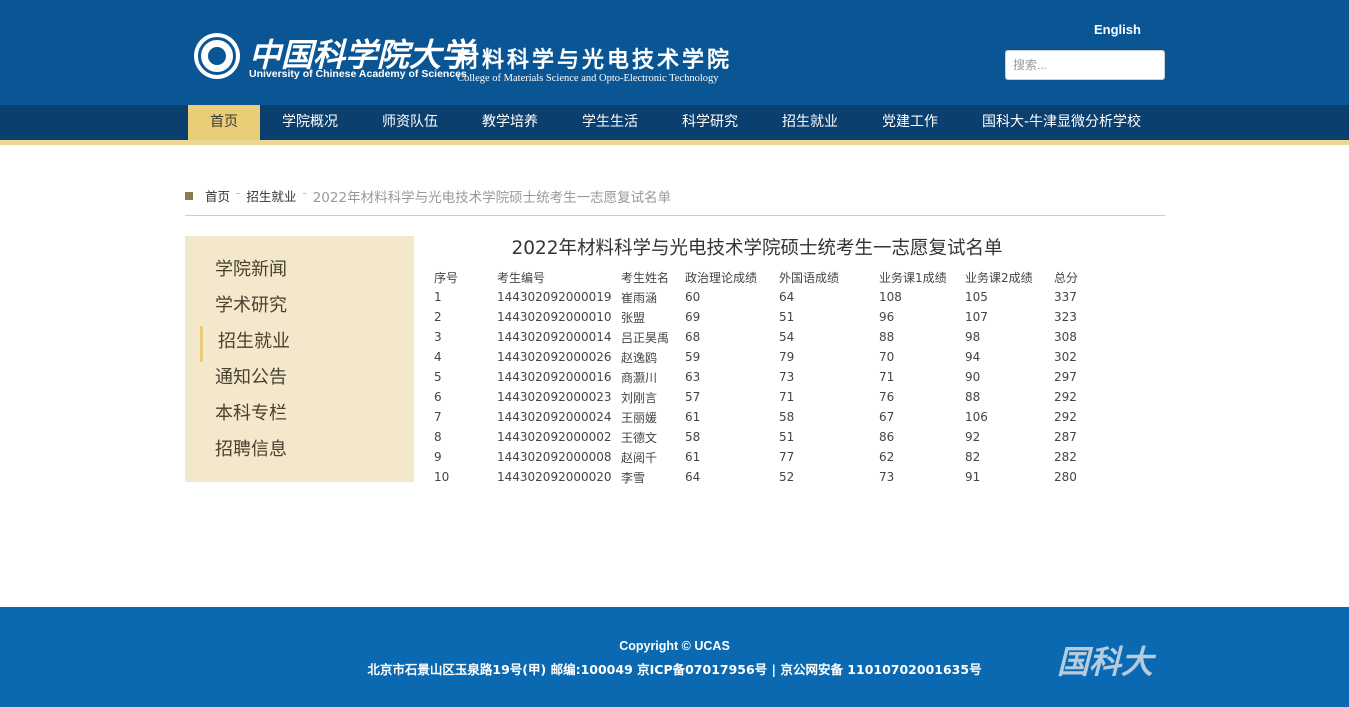  What do you see at coordinates (1065, 357) in the screenshot?
I see `table-cell: 302` at bounding box center [1065, 357].